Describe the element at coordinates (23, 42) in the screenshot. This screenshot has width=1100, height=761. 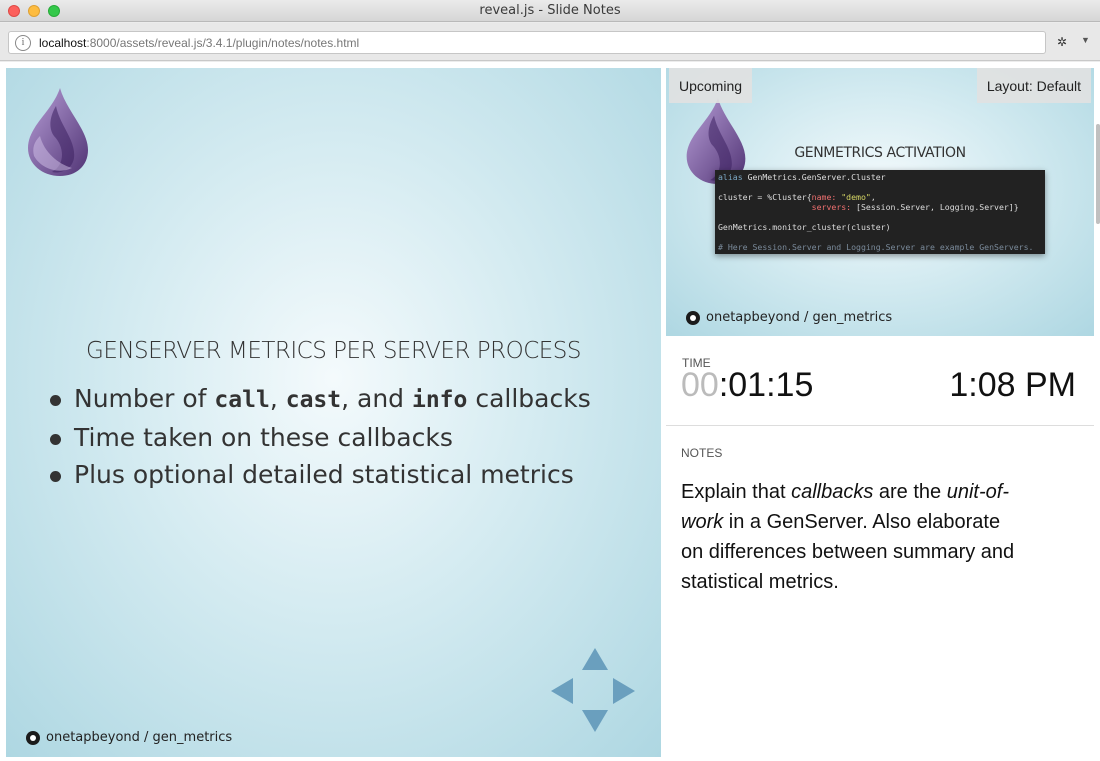
I see `info-icon: i` at that location.